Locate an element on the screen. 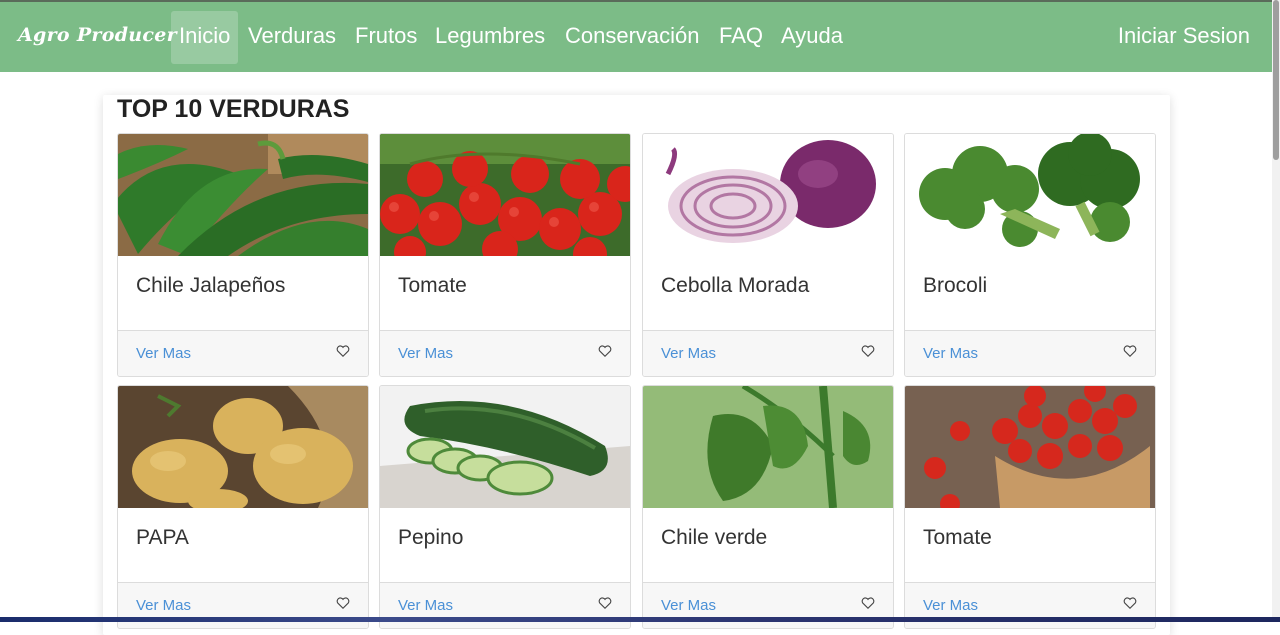 This screenshot has height=635, width=1280. green-chili-image is located at coordinates (768, 447).